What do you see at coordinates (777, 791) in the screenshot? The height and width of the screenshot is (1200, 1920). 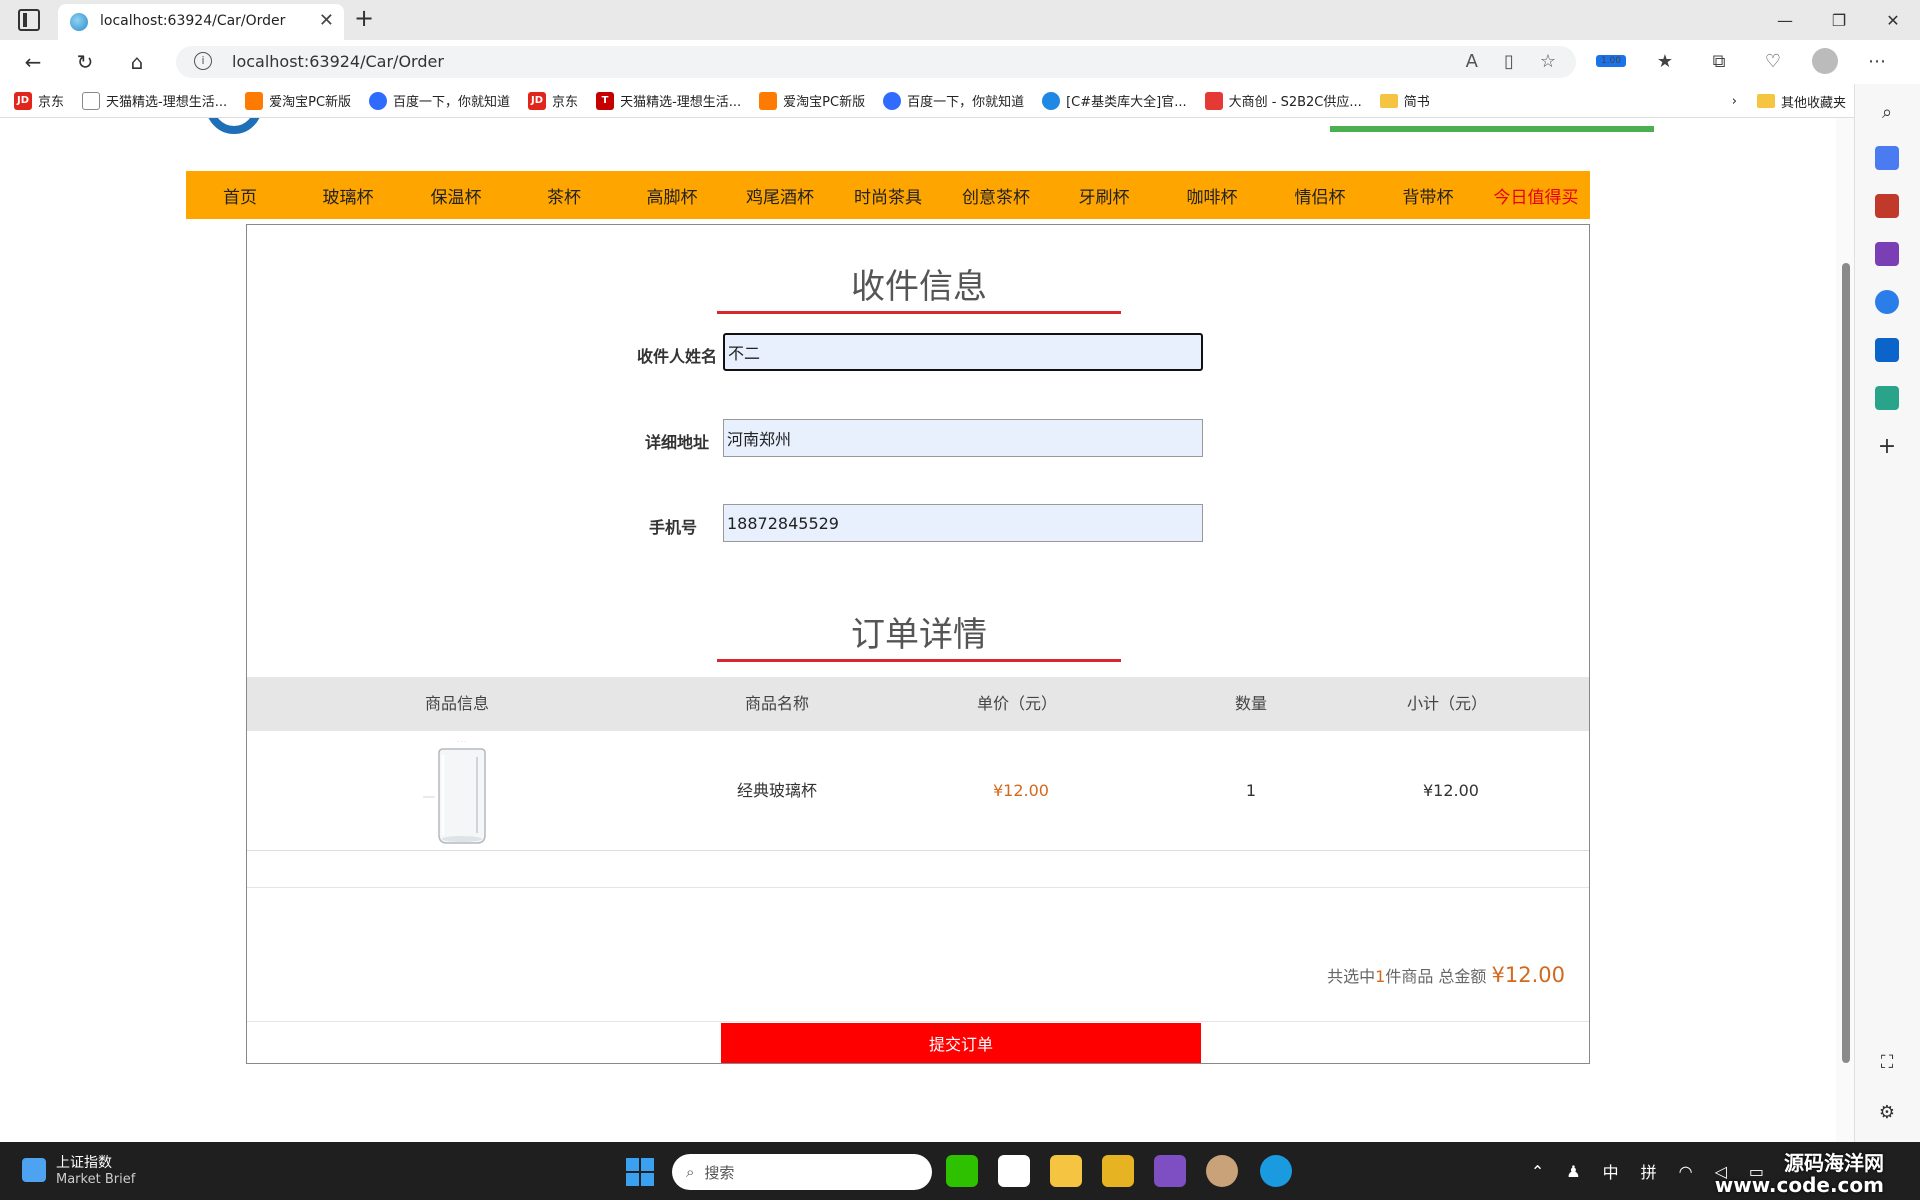 I see `product-name: 经典玻璃杯` at bounding box center [777, 791].